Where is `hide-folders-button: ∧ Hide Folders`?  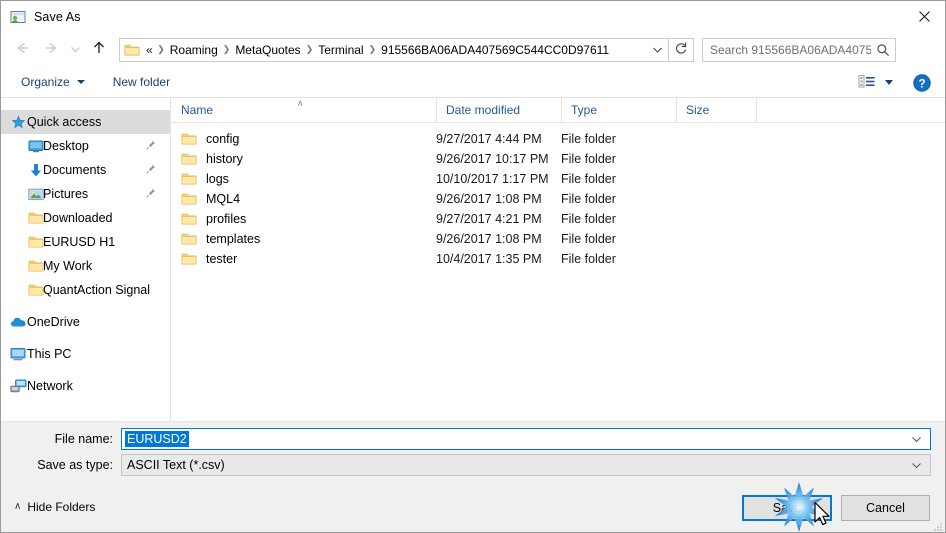 hide-folders-button: ∧ Hide Folders is located at coordinates (54, 507).